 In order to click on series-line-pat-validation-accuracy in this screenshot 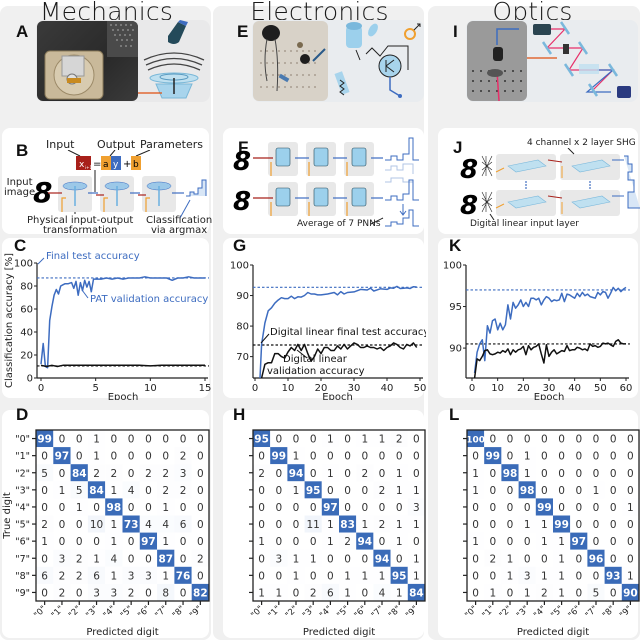, I will do `click(122, 322)`.